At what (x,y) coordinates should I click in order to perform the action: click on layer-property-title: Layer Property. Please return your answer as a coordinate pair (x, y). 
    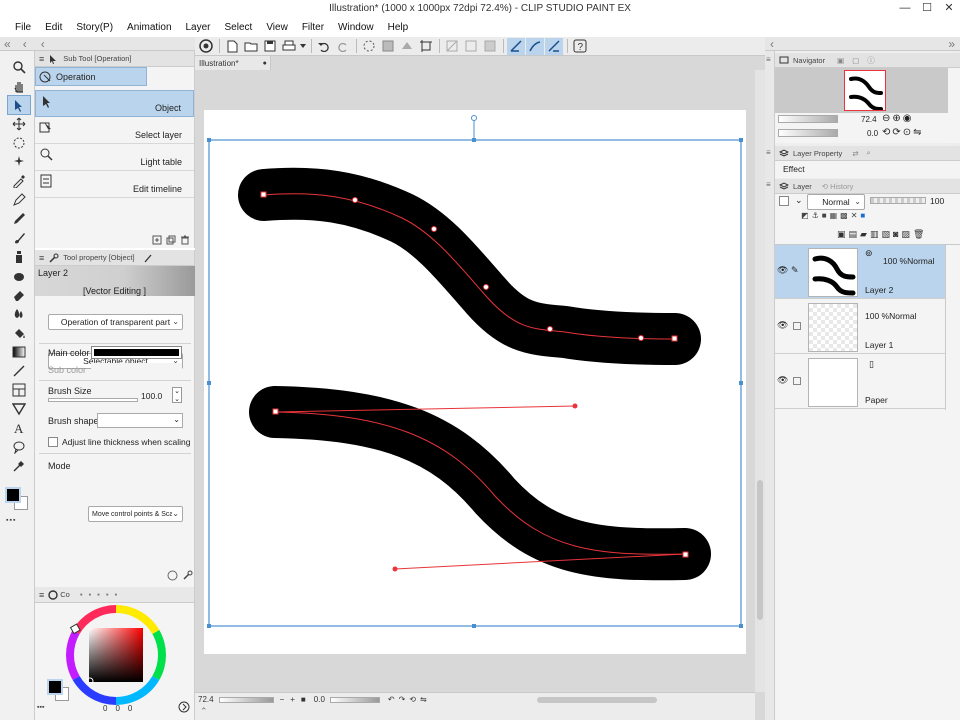
    Looking at the image, I should click on (817, 153).